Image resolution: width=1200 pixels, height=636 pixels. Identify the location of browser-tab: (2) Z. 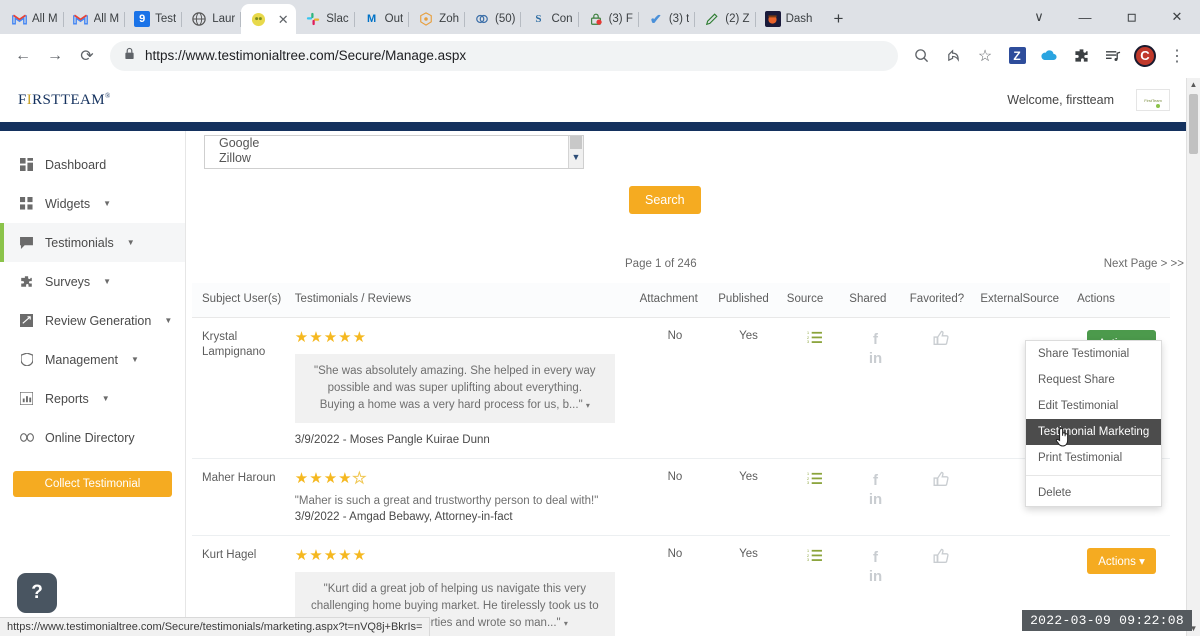
(725, 19).